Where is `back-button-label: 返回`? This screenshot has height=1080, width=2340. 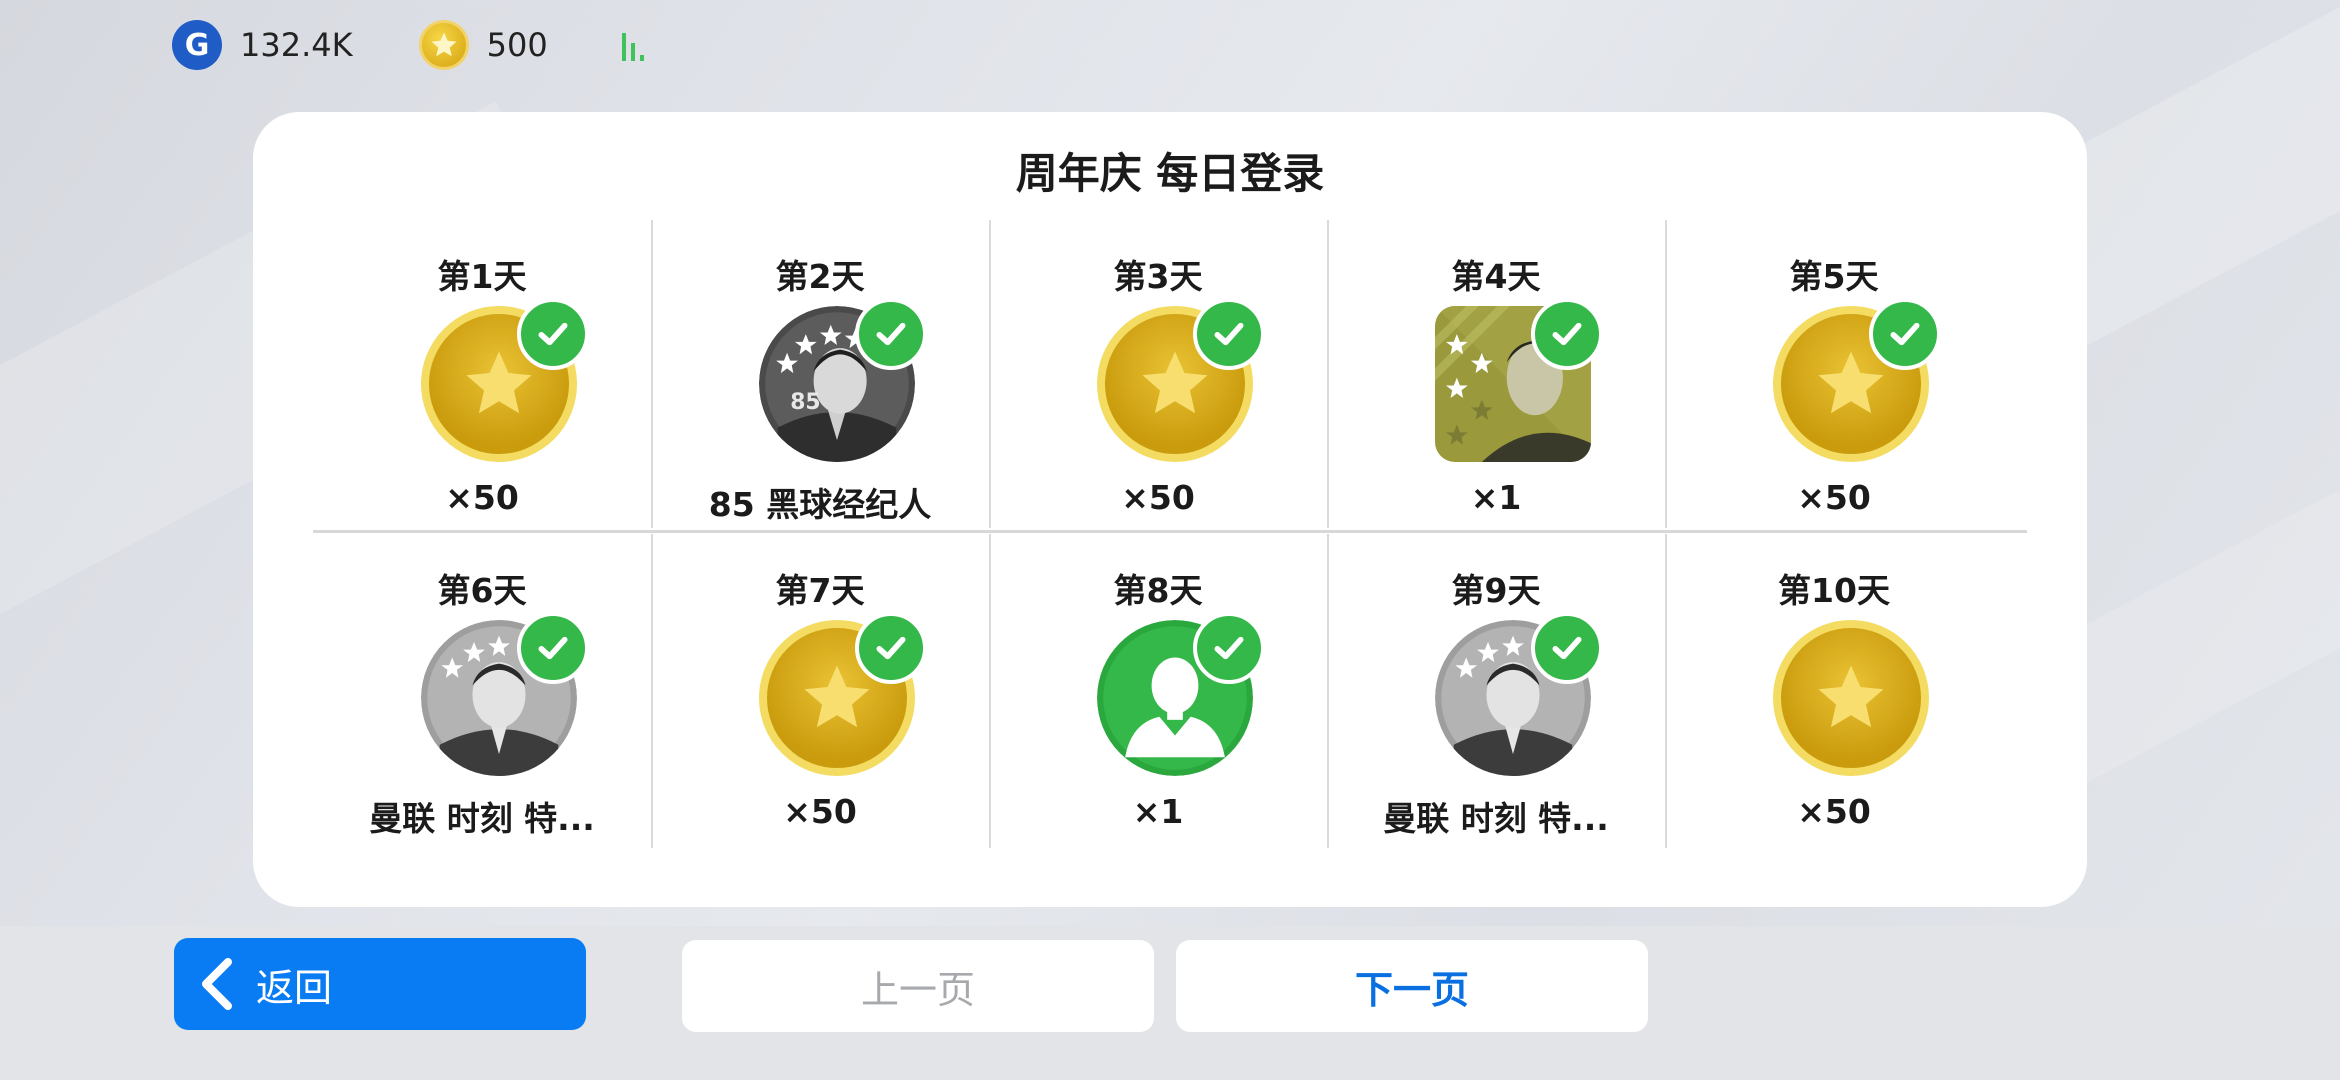 back-button-label: 返回 is located at coordinates (294, 987).